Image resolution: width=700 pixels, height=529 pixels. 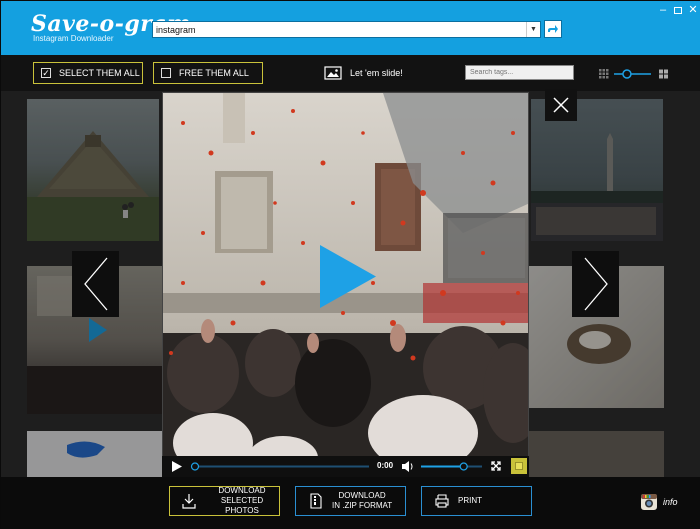 I want to click on previous-button, so click(x=95, y=284).